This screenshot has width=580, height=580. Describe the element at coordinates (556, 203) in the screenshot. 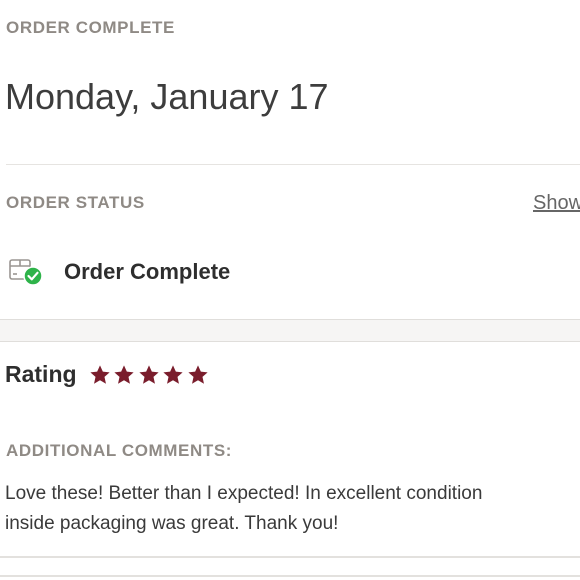

I see `show-details-link: Show` at that location.